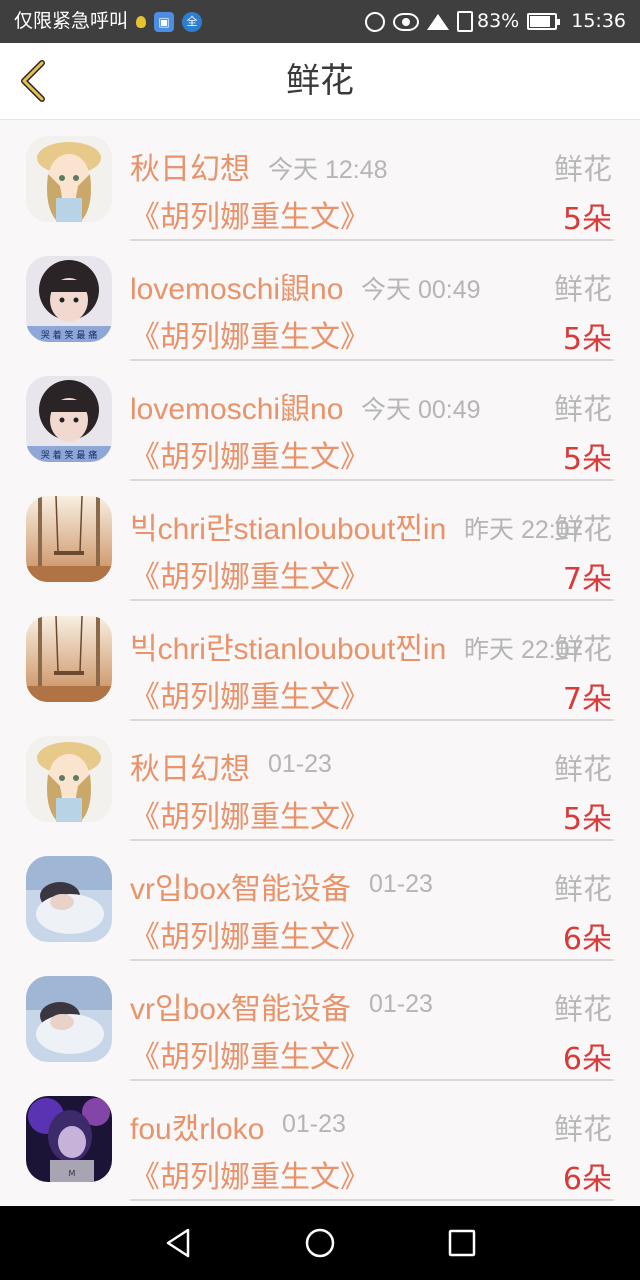 The width and height of the screenshot is (640, 1280). What do you see at coordinates (141, 21) in the screenshot?
I see `bulb-icon` at bounding box center [141, 21].